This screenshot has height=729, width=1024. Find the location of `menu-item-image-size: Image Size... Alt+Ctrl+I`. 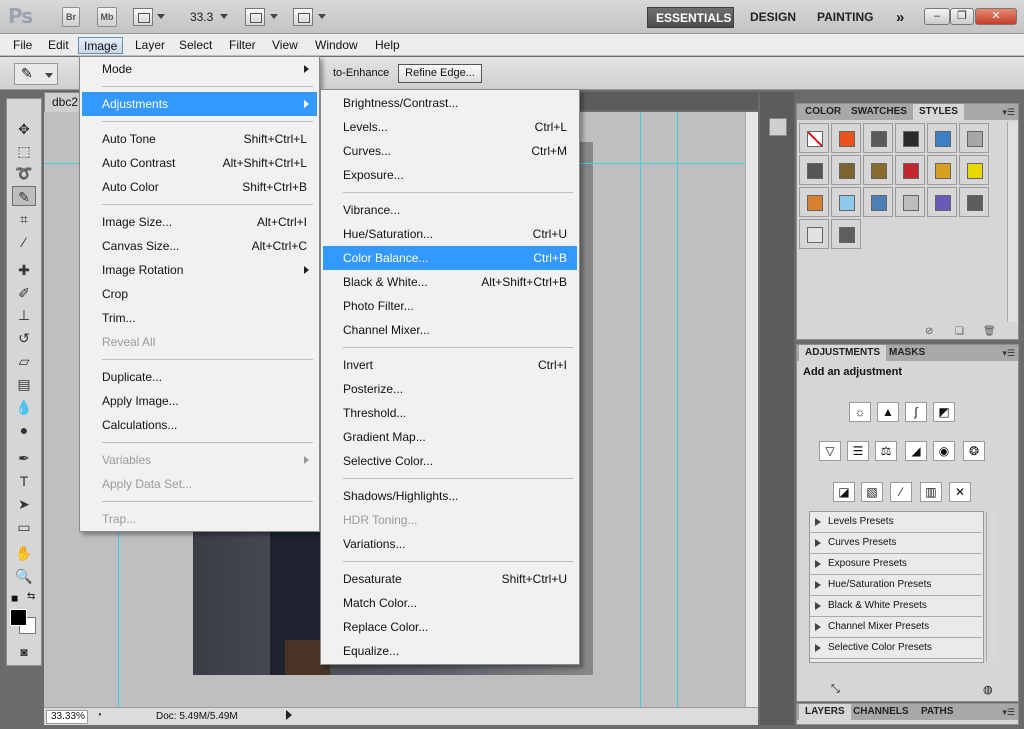

menu-item-image-size: Image Size... Alt+Ctrl+I is located at coordinates (199, 222).